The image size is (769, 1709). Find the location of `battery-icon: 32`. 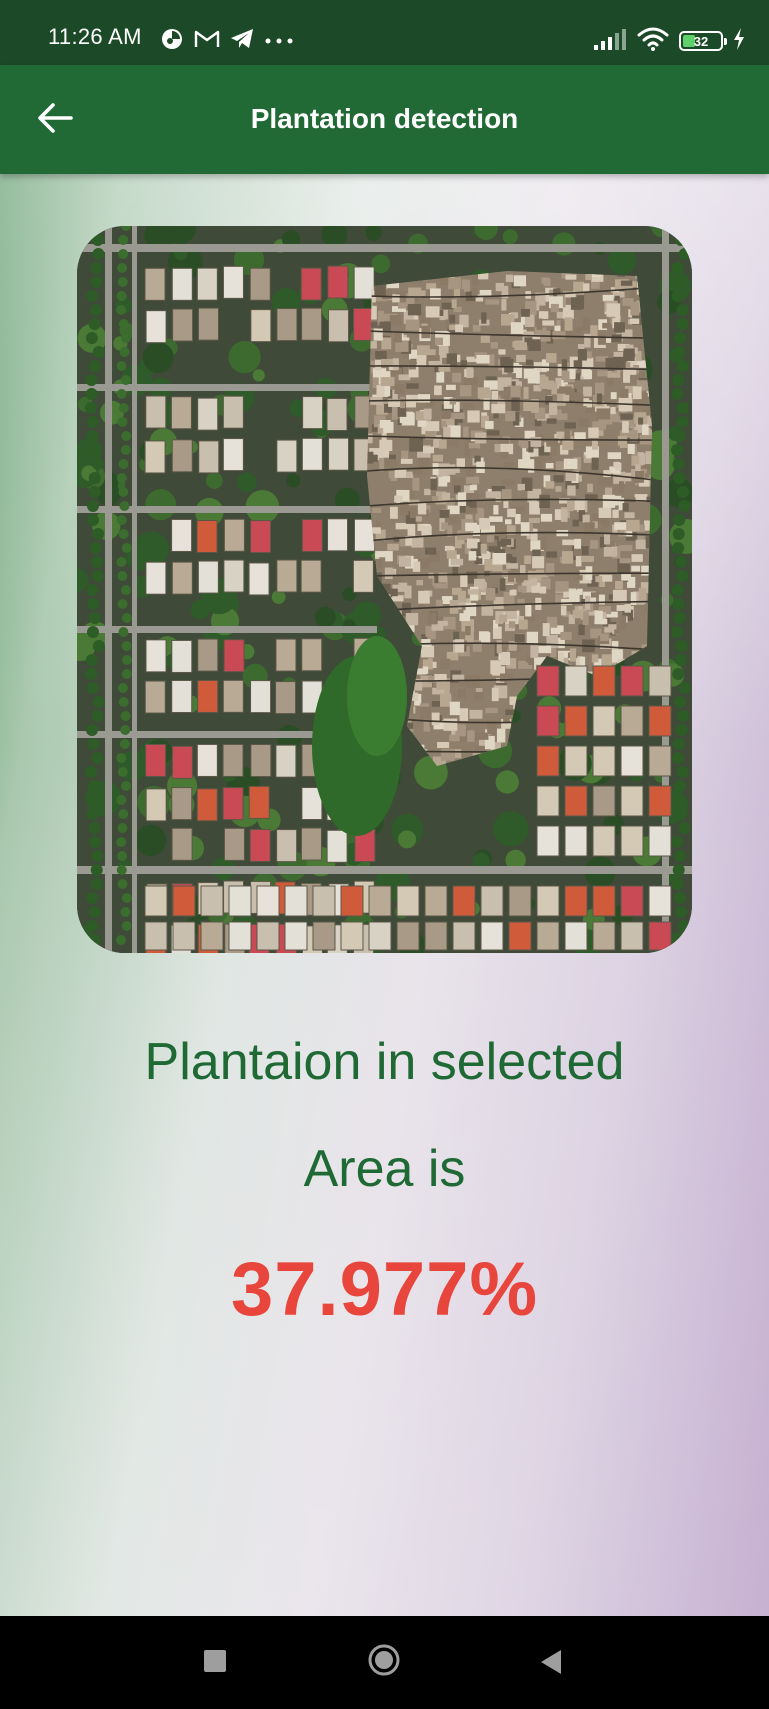

battery-icon: 32 is located at coordinates (703, 41).